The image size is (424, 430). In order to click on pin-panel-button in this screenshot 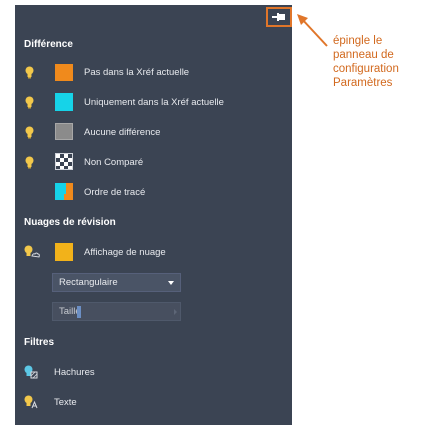, I will do `click(279, 17)`.